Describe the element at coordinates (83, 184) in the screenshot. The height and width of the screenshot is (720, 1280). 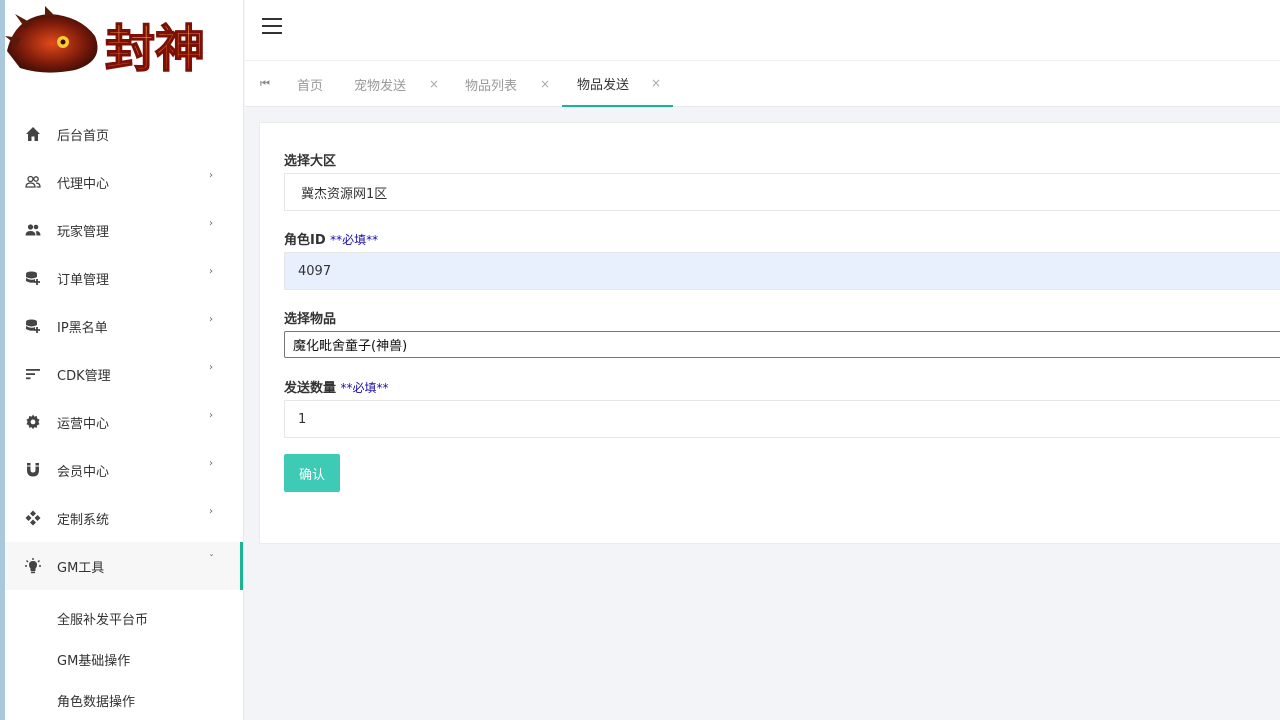
I see `sidebar-item-label: 代理中心` at that location.